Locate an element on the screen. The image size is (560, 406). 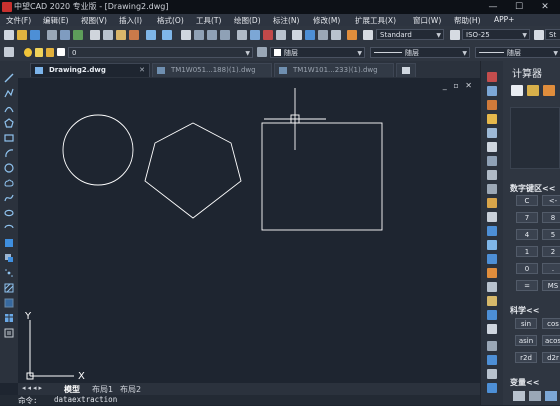
fillet-icon is located at coordinates (492, 273).